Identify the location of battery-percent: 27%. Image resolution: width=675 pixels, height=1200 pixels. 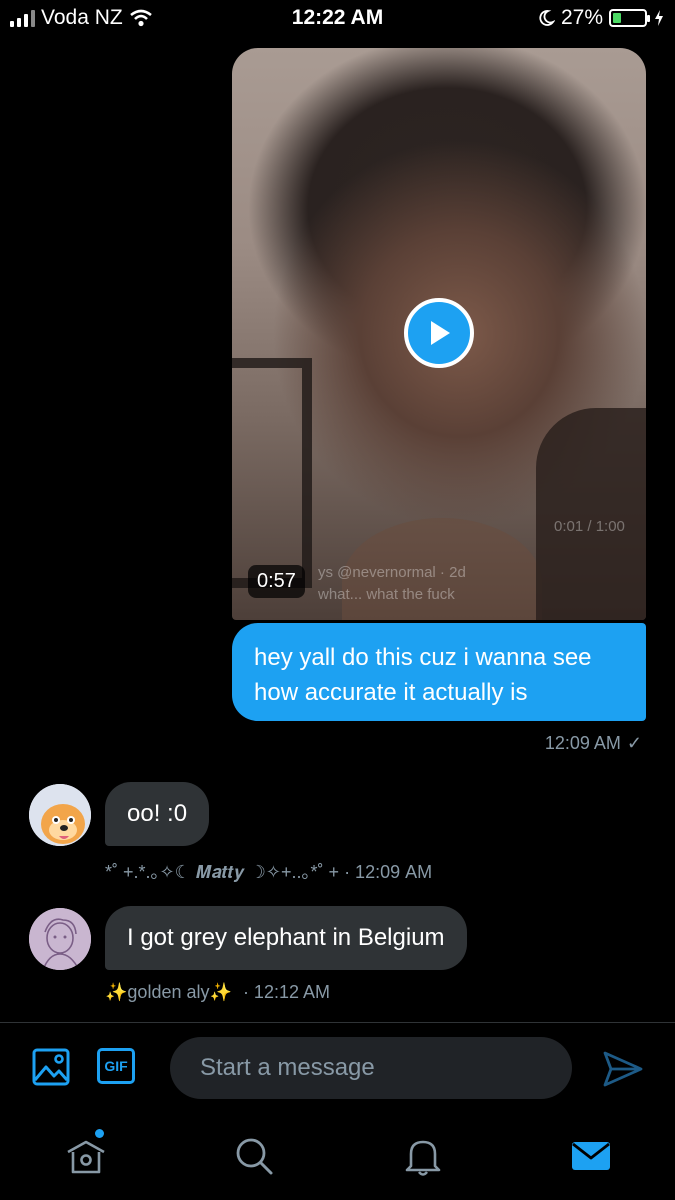
(581, 17).